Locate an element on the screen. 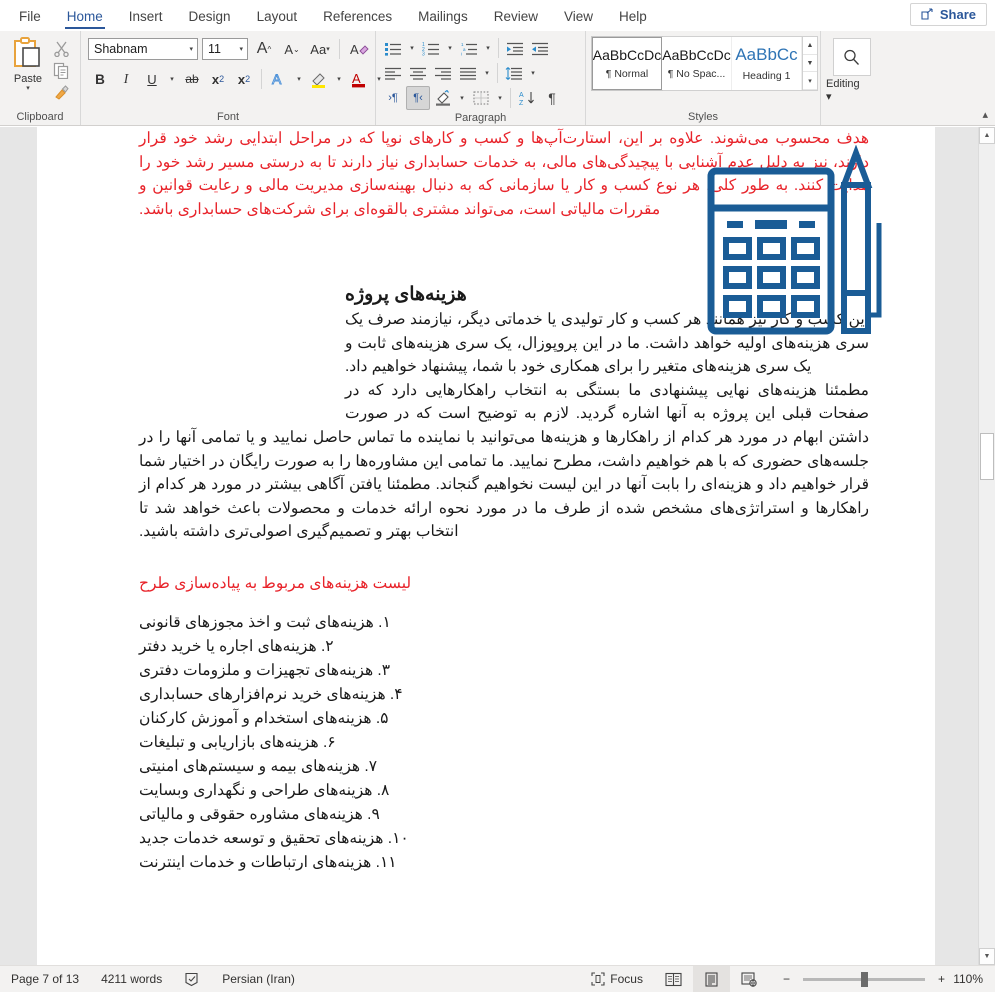 The width and height of the screenshot is (995, 992). rtl-text-direction-button: ¶‹ is located at coordinates (418, 98).